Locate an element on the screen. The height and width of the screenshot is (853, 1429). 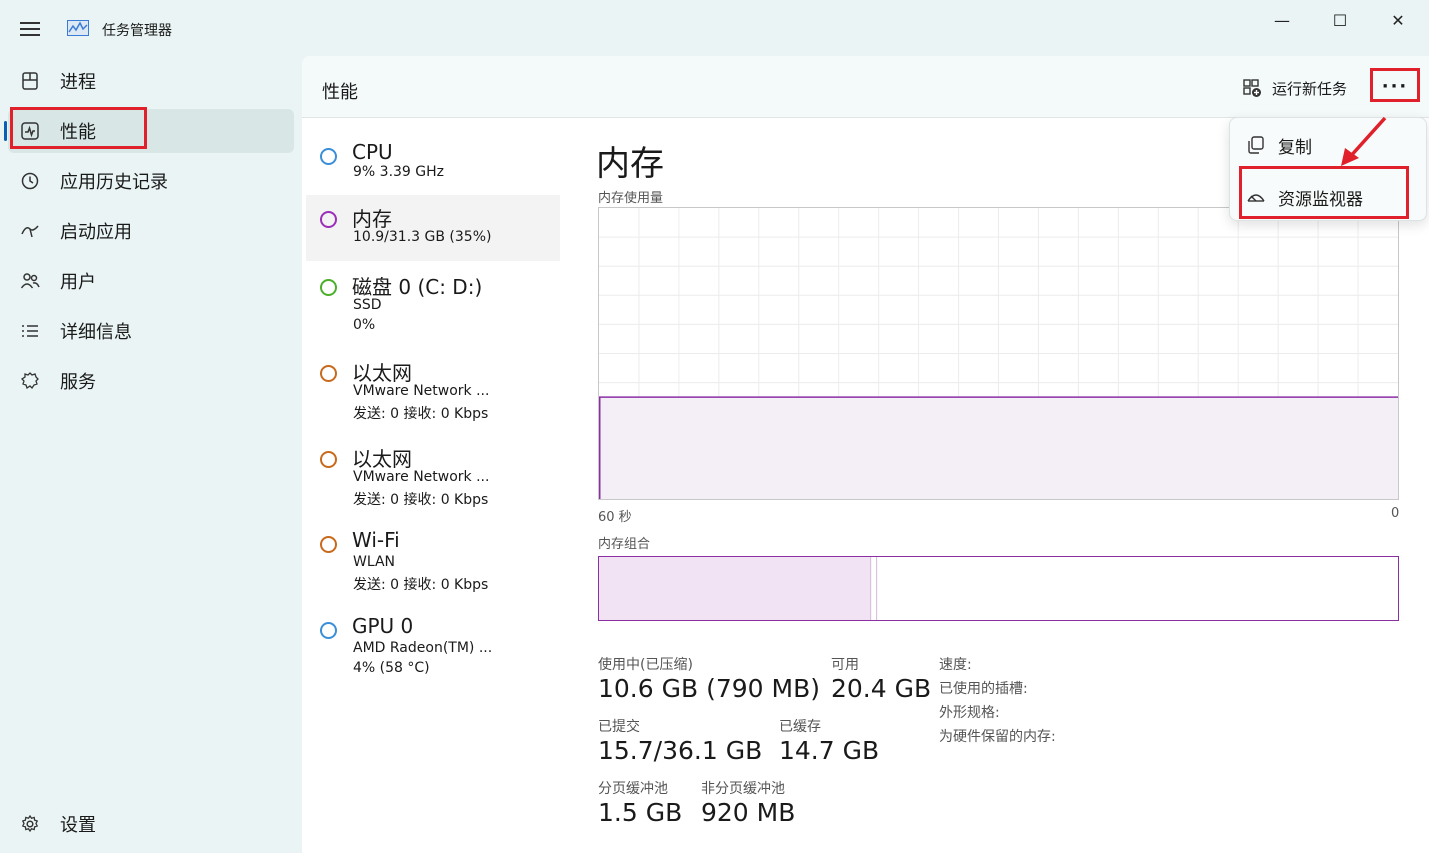
paged-pool-value: 1.5 GB is located at coordinates (640, 812).